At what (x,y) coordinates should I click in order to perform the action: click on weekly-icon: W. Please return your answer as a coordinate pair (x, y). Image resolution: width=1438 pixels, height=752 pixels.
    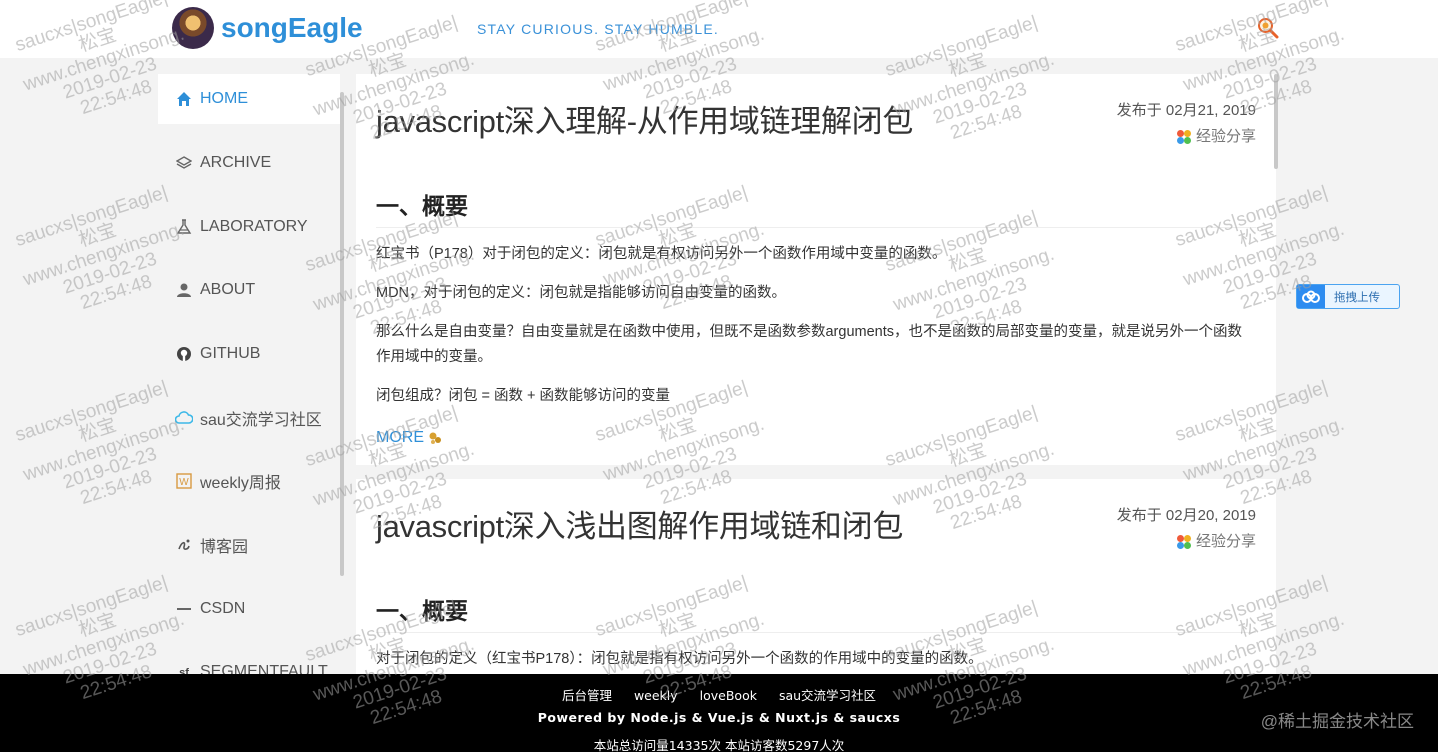
    Looking at the image, I should click on (184, 481).